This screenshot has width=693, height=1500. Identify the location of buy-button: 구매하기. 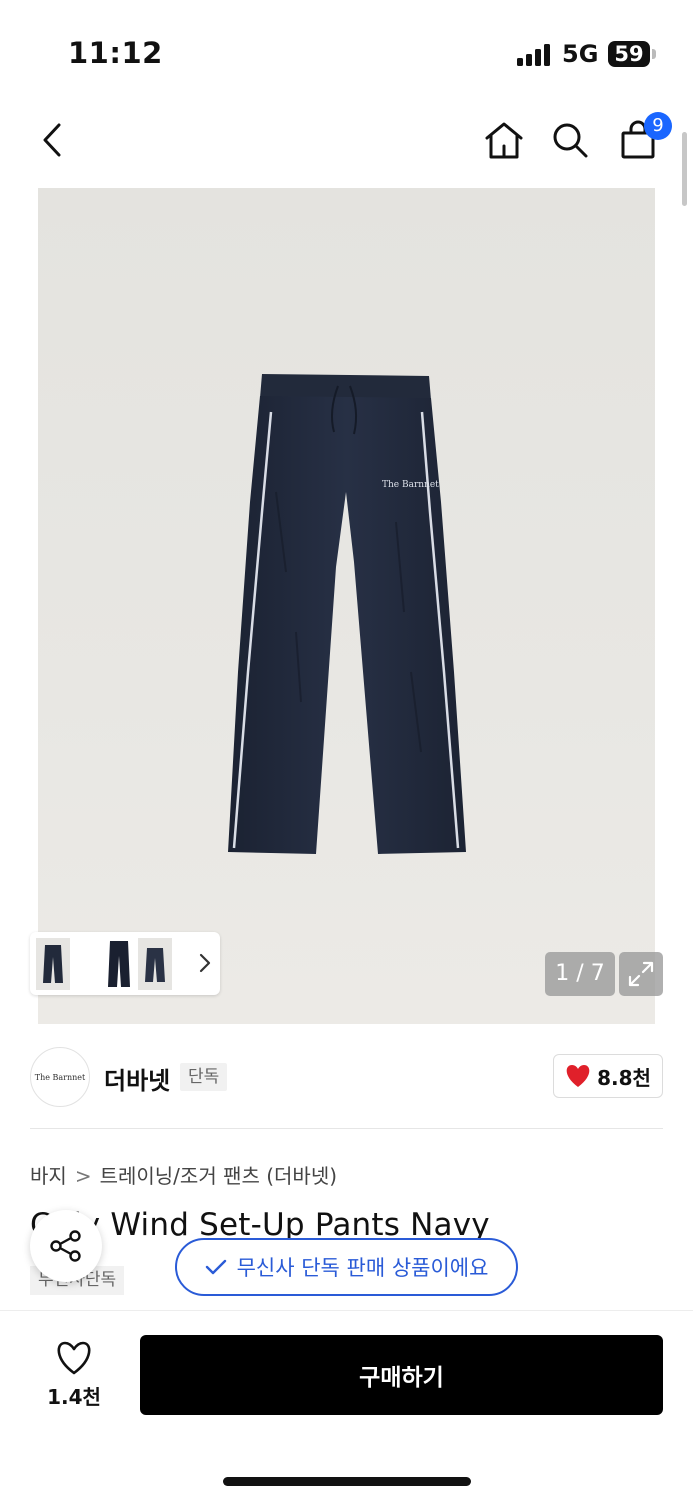
(401, 1375).